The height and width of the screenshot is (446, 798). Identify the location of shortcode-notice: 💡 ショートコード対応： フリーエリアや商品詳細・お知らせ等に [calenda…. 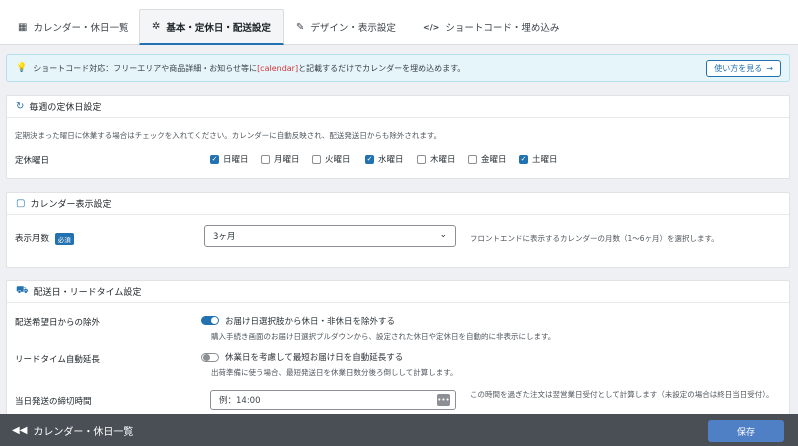
(398, 68).